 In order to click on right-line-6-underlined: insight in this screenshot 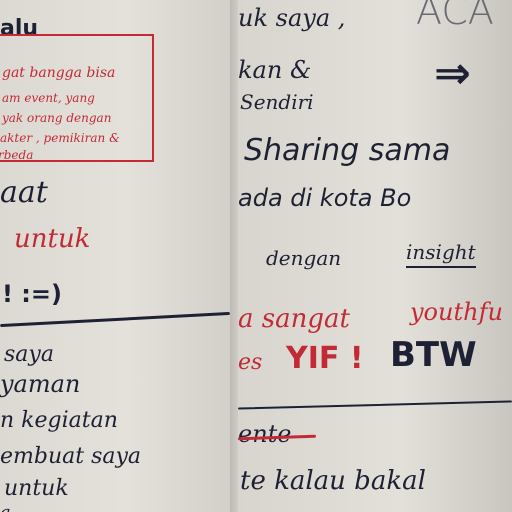, I will do `click(441, 255)`.